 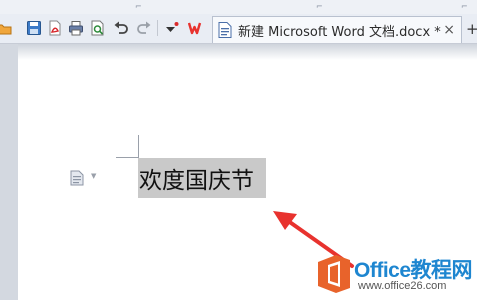 What do you see at coordinates (225, 30) in the screenshot?
I see `word-document-icon` at bounding box center [225, 30].